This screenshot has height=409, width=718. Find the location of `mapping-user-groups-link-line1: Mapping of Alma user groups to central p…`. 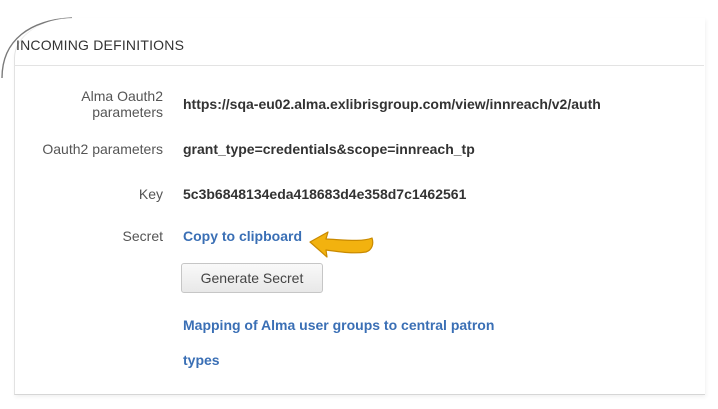

mapping-user-groups-link-line1: Mapping of Alma user groups to central p… is located at coordinates (338, 325).